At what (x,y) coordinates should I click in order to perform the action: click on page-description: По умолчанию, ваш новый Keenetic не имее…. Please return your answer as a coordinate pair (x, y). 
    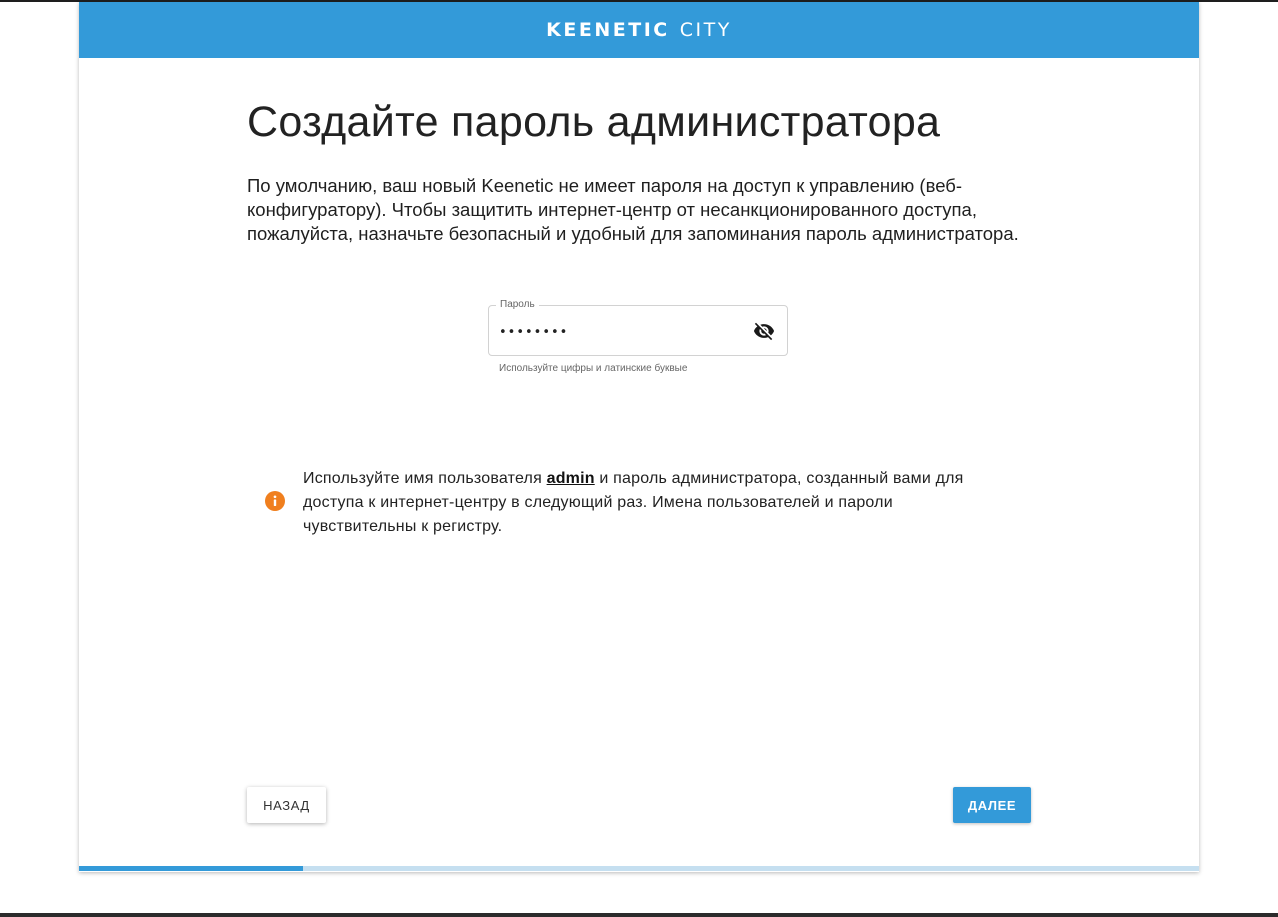
    Looking at the image, I should click on (633, 209).